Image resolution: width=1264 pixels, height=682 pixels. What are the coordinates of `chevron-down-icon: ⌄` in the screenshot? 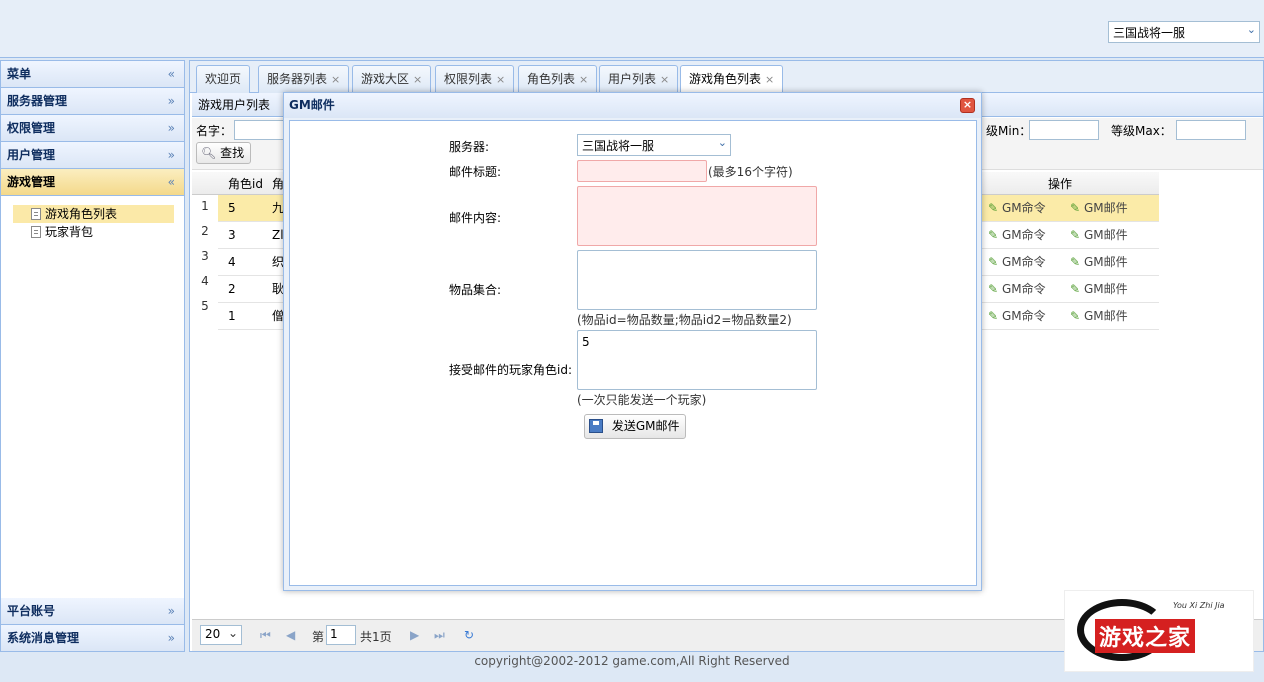 It's located at (722, 142).